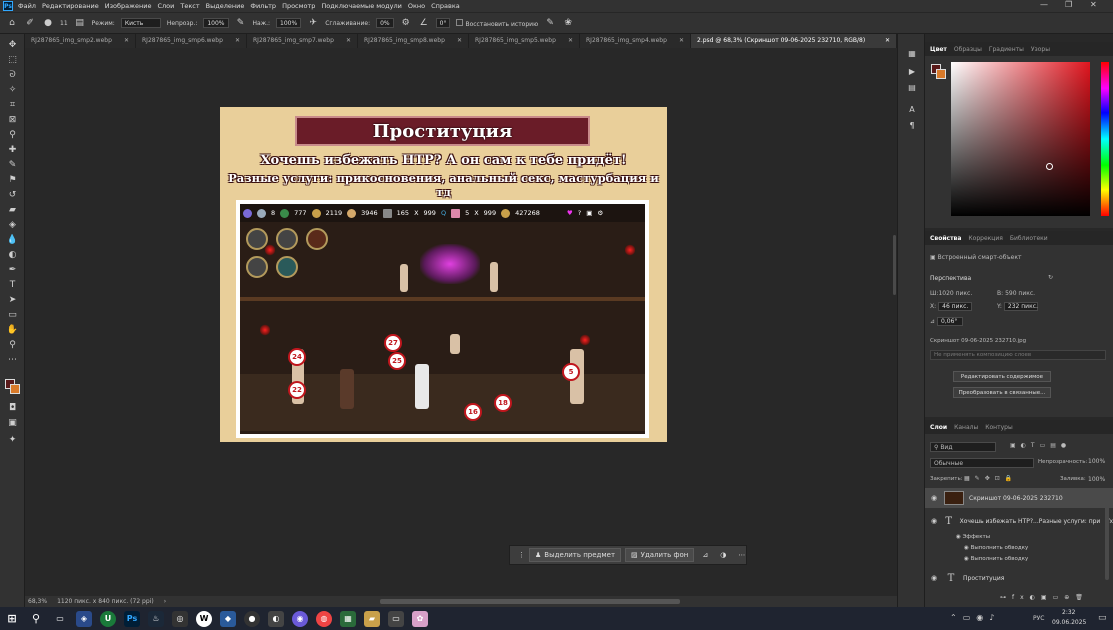 The width and height of the screenshot is (1113, 630). What do you see at coordinates (191, 41) in the screenshot?
I see `tab-document: RJ287865_img_smp6.webp ✕` at bounding box center [191, 41].